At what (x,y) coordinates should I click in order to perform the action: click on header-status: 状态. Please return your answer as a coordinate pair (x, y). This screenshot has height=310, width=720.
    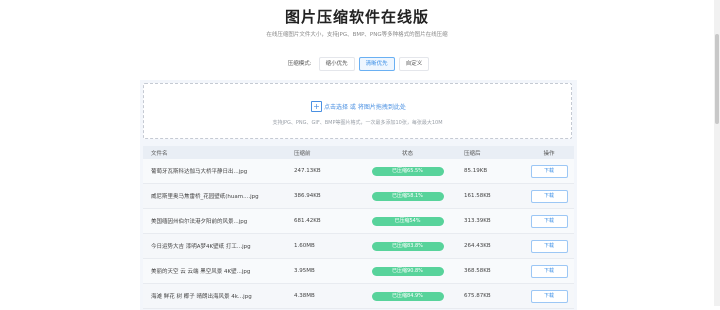
    Looking at the image, I should click on (407, 153).